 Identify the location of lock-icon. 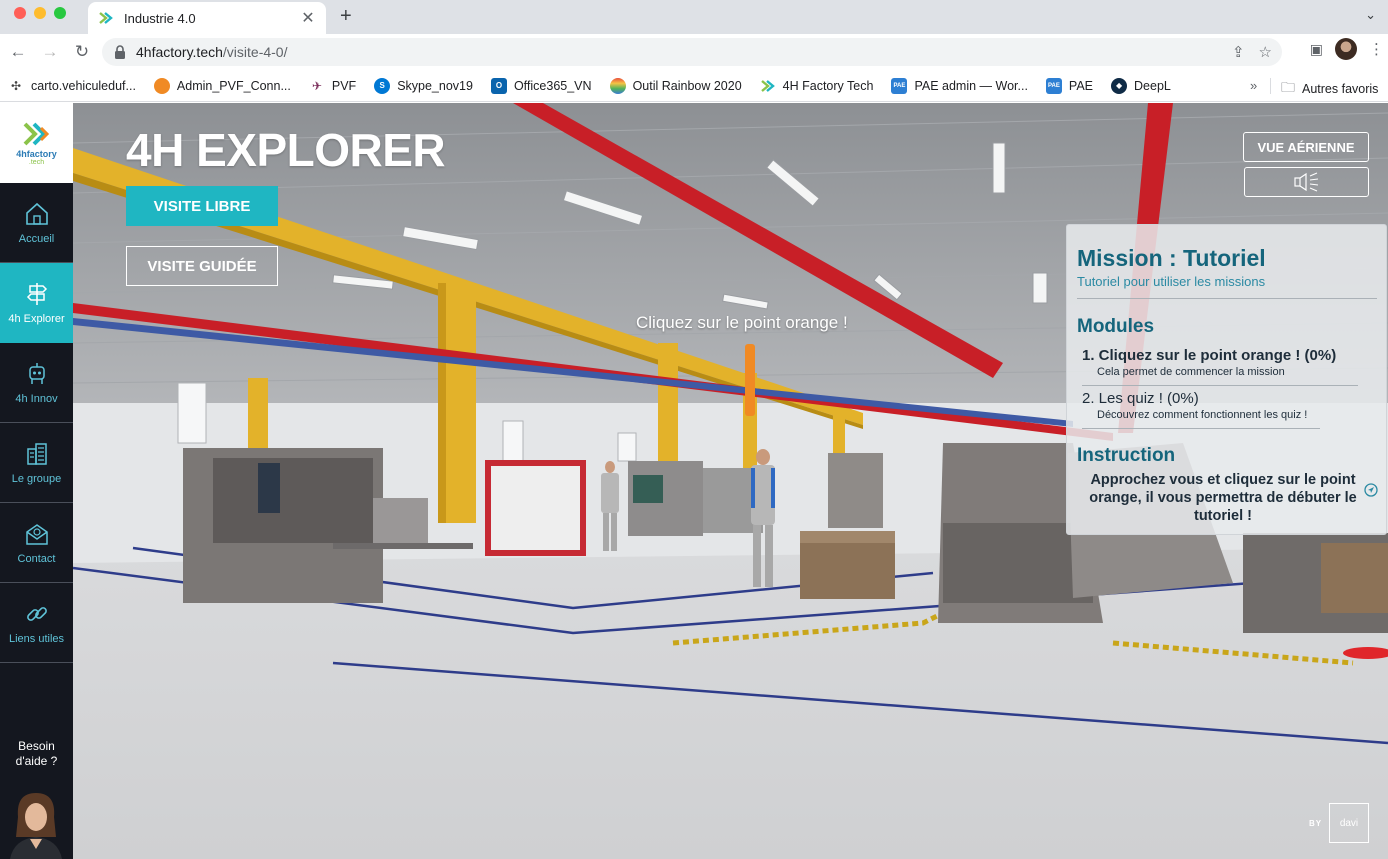
(120, 52).